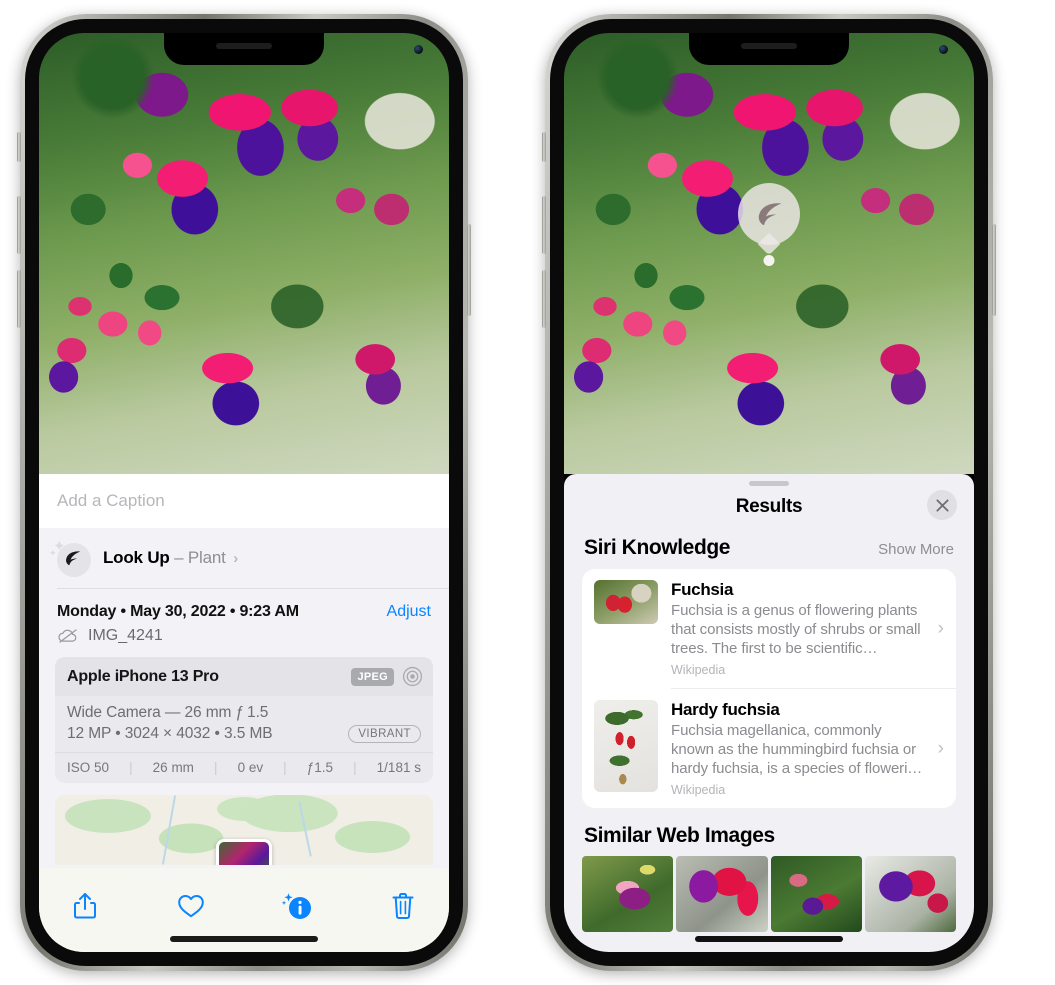 This screenshot has height=985, width=1055. Describe the element at coordinates (170, 733) in the screenshot. I see `resolution-info: 12 MP • 3024 × 4032 • 3.5 MB` at that location.